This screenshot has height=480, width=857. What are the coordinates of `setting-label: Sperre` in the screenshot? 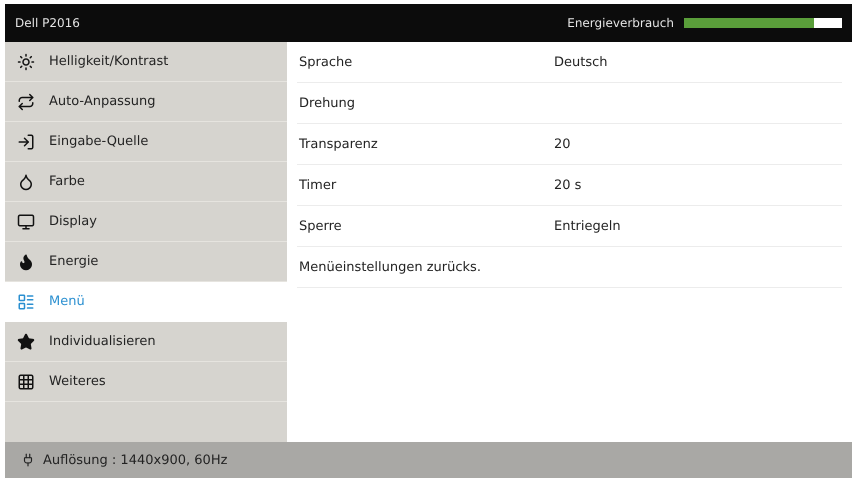 It's located at (320, 226).